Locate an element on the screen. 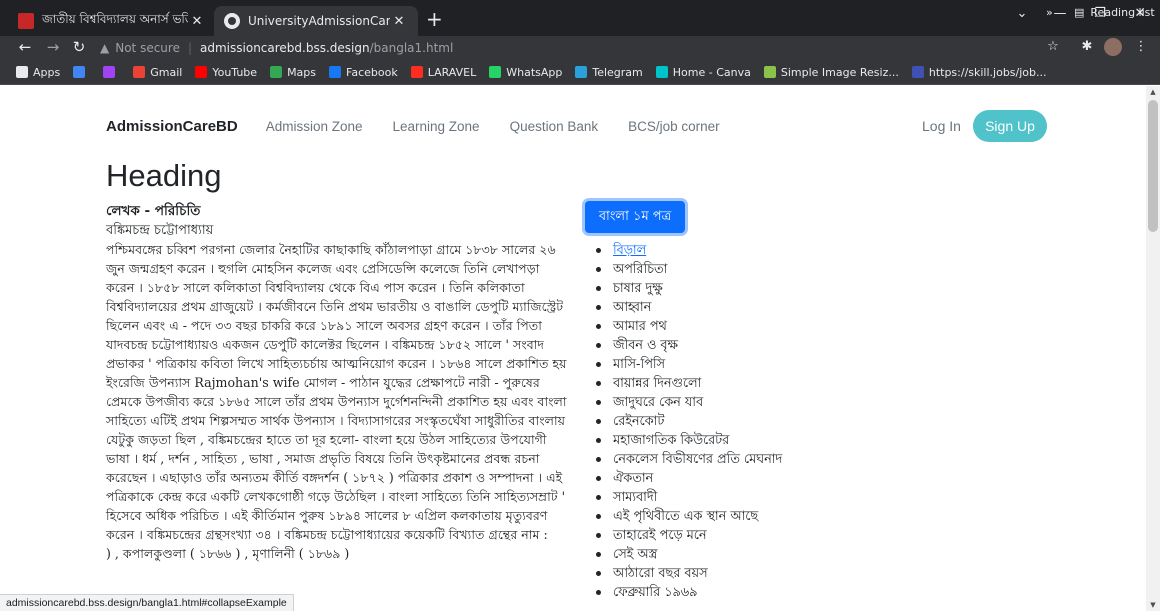 The height and width of the screenshot is (611, 1160). bookmark-star-icon: ☆ is located at coordinates (1053, 46).